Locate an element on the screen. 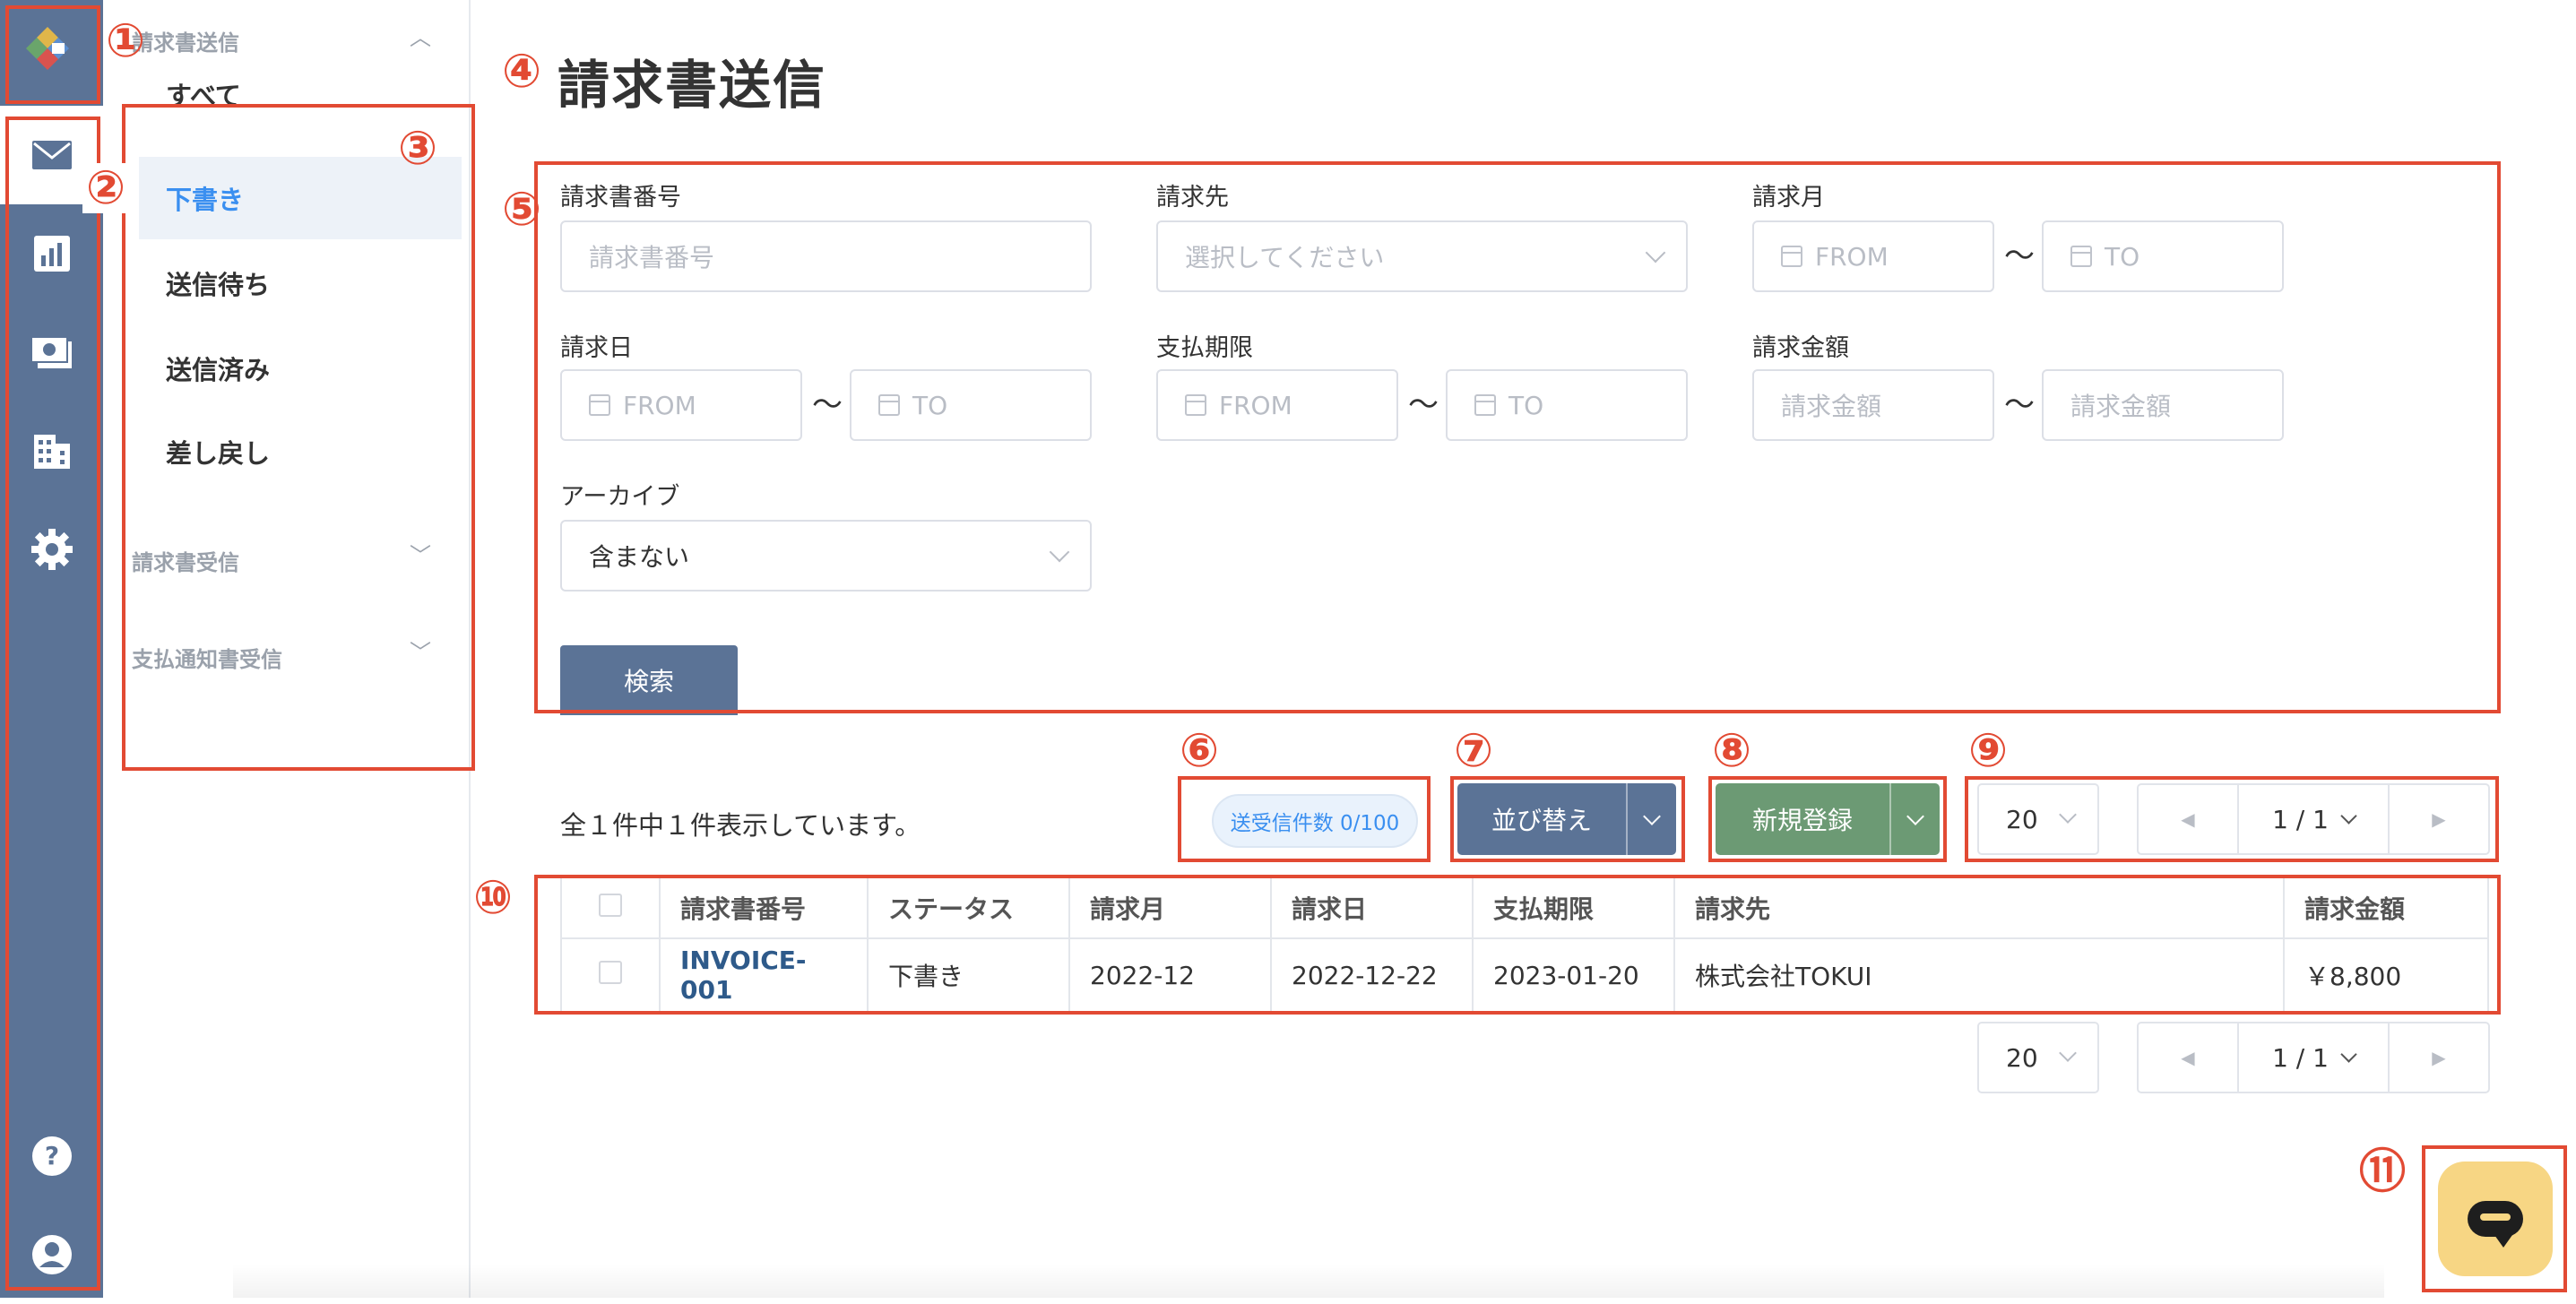 This screenshot has width=2576, height=1304. billing-month-to: TO is located at coordinates (2163, 256).